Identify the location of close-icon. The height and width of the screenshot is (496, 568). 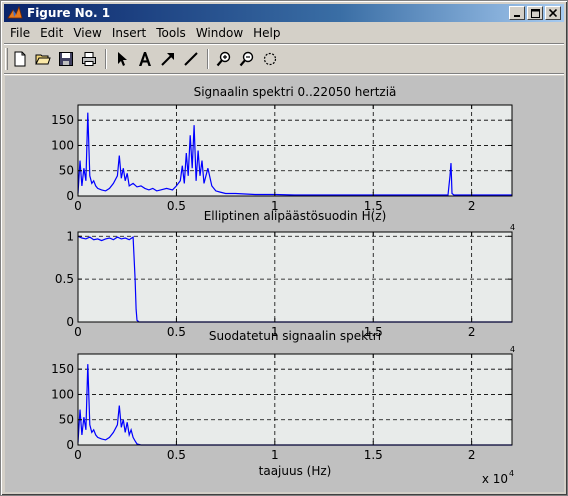
(553, 13).